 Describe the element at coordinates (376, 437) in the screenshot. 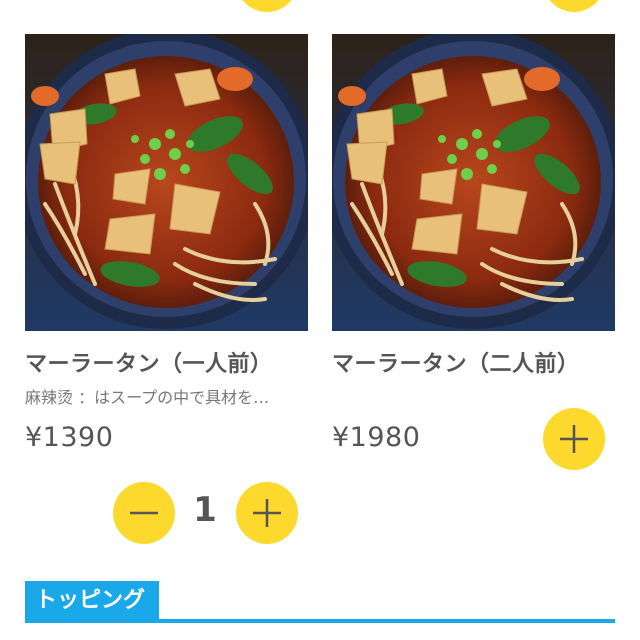

I see `menu-item-price: ¥1980` at that location.